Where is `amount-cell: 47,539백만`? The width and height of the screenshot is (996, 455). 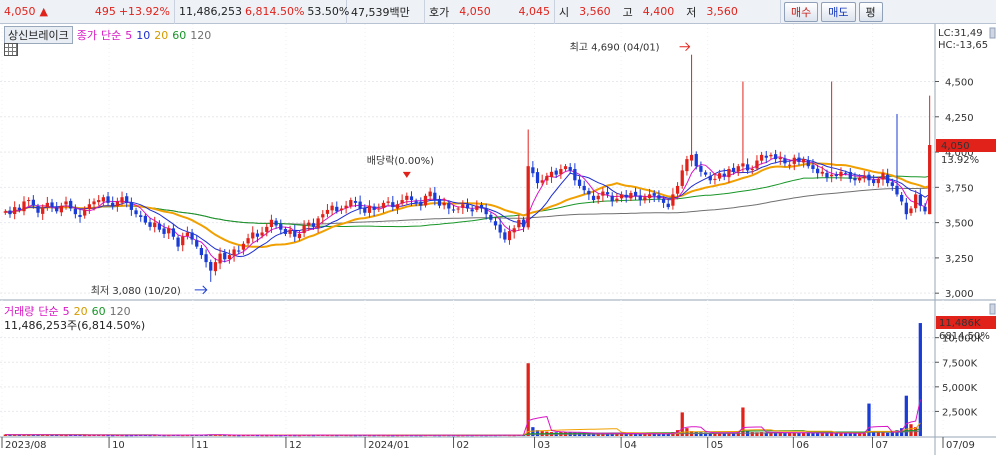
amount-cell: 47,539백만 is located at coordinates (386, 12).